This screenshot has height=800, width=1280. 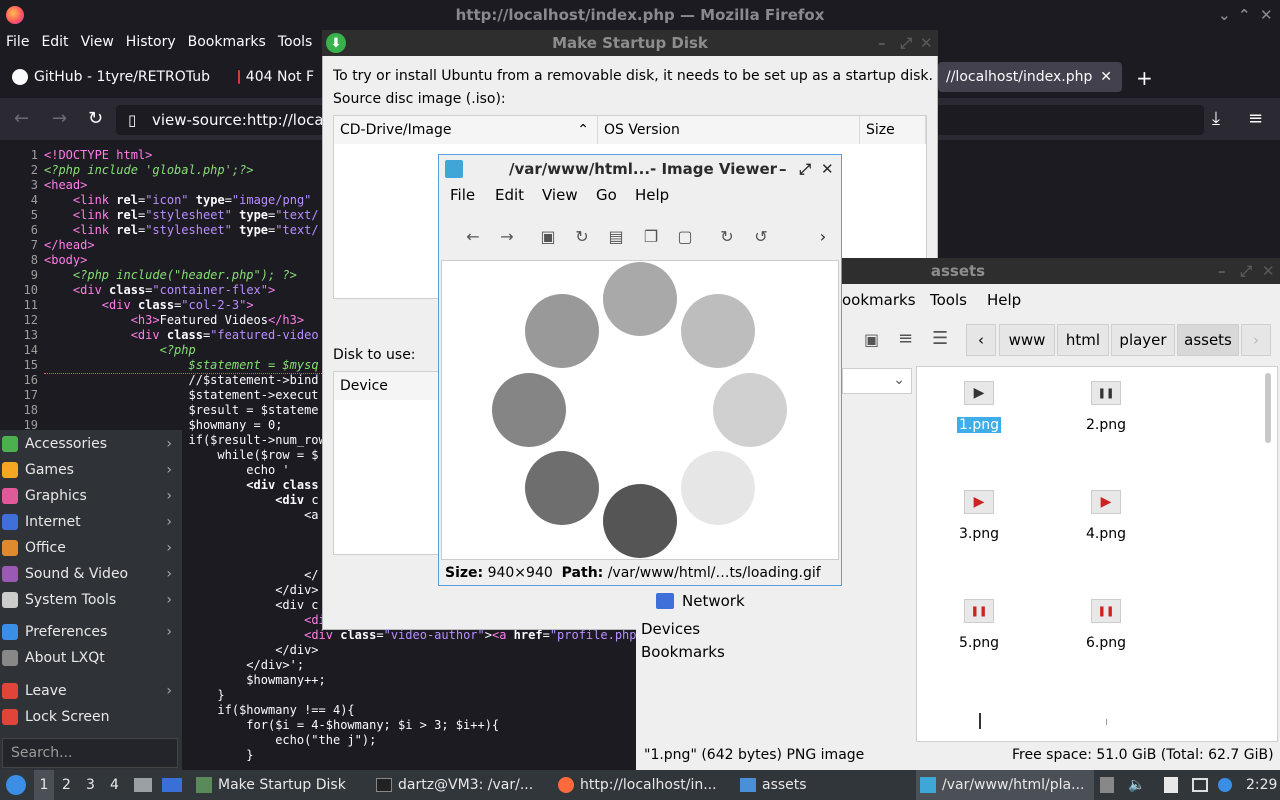 I want to click on column-size: Size, so click(x=893, y=130).